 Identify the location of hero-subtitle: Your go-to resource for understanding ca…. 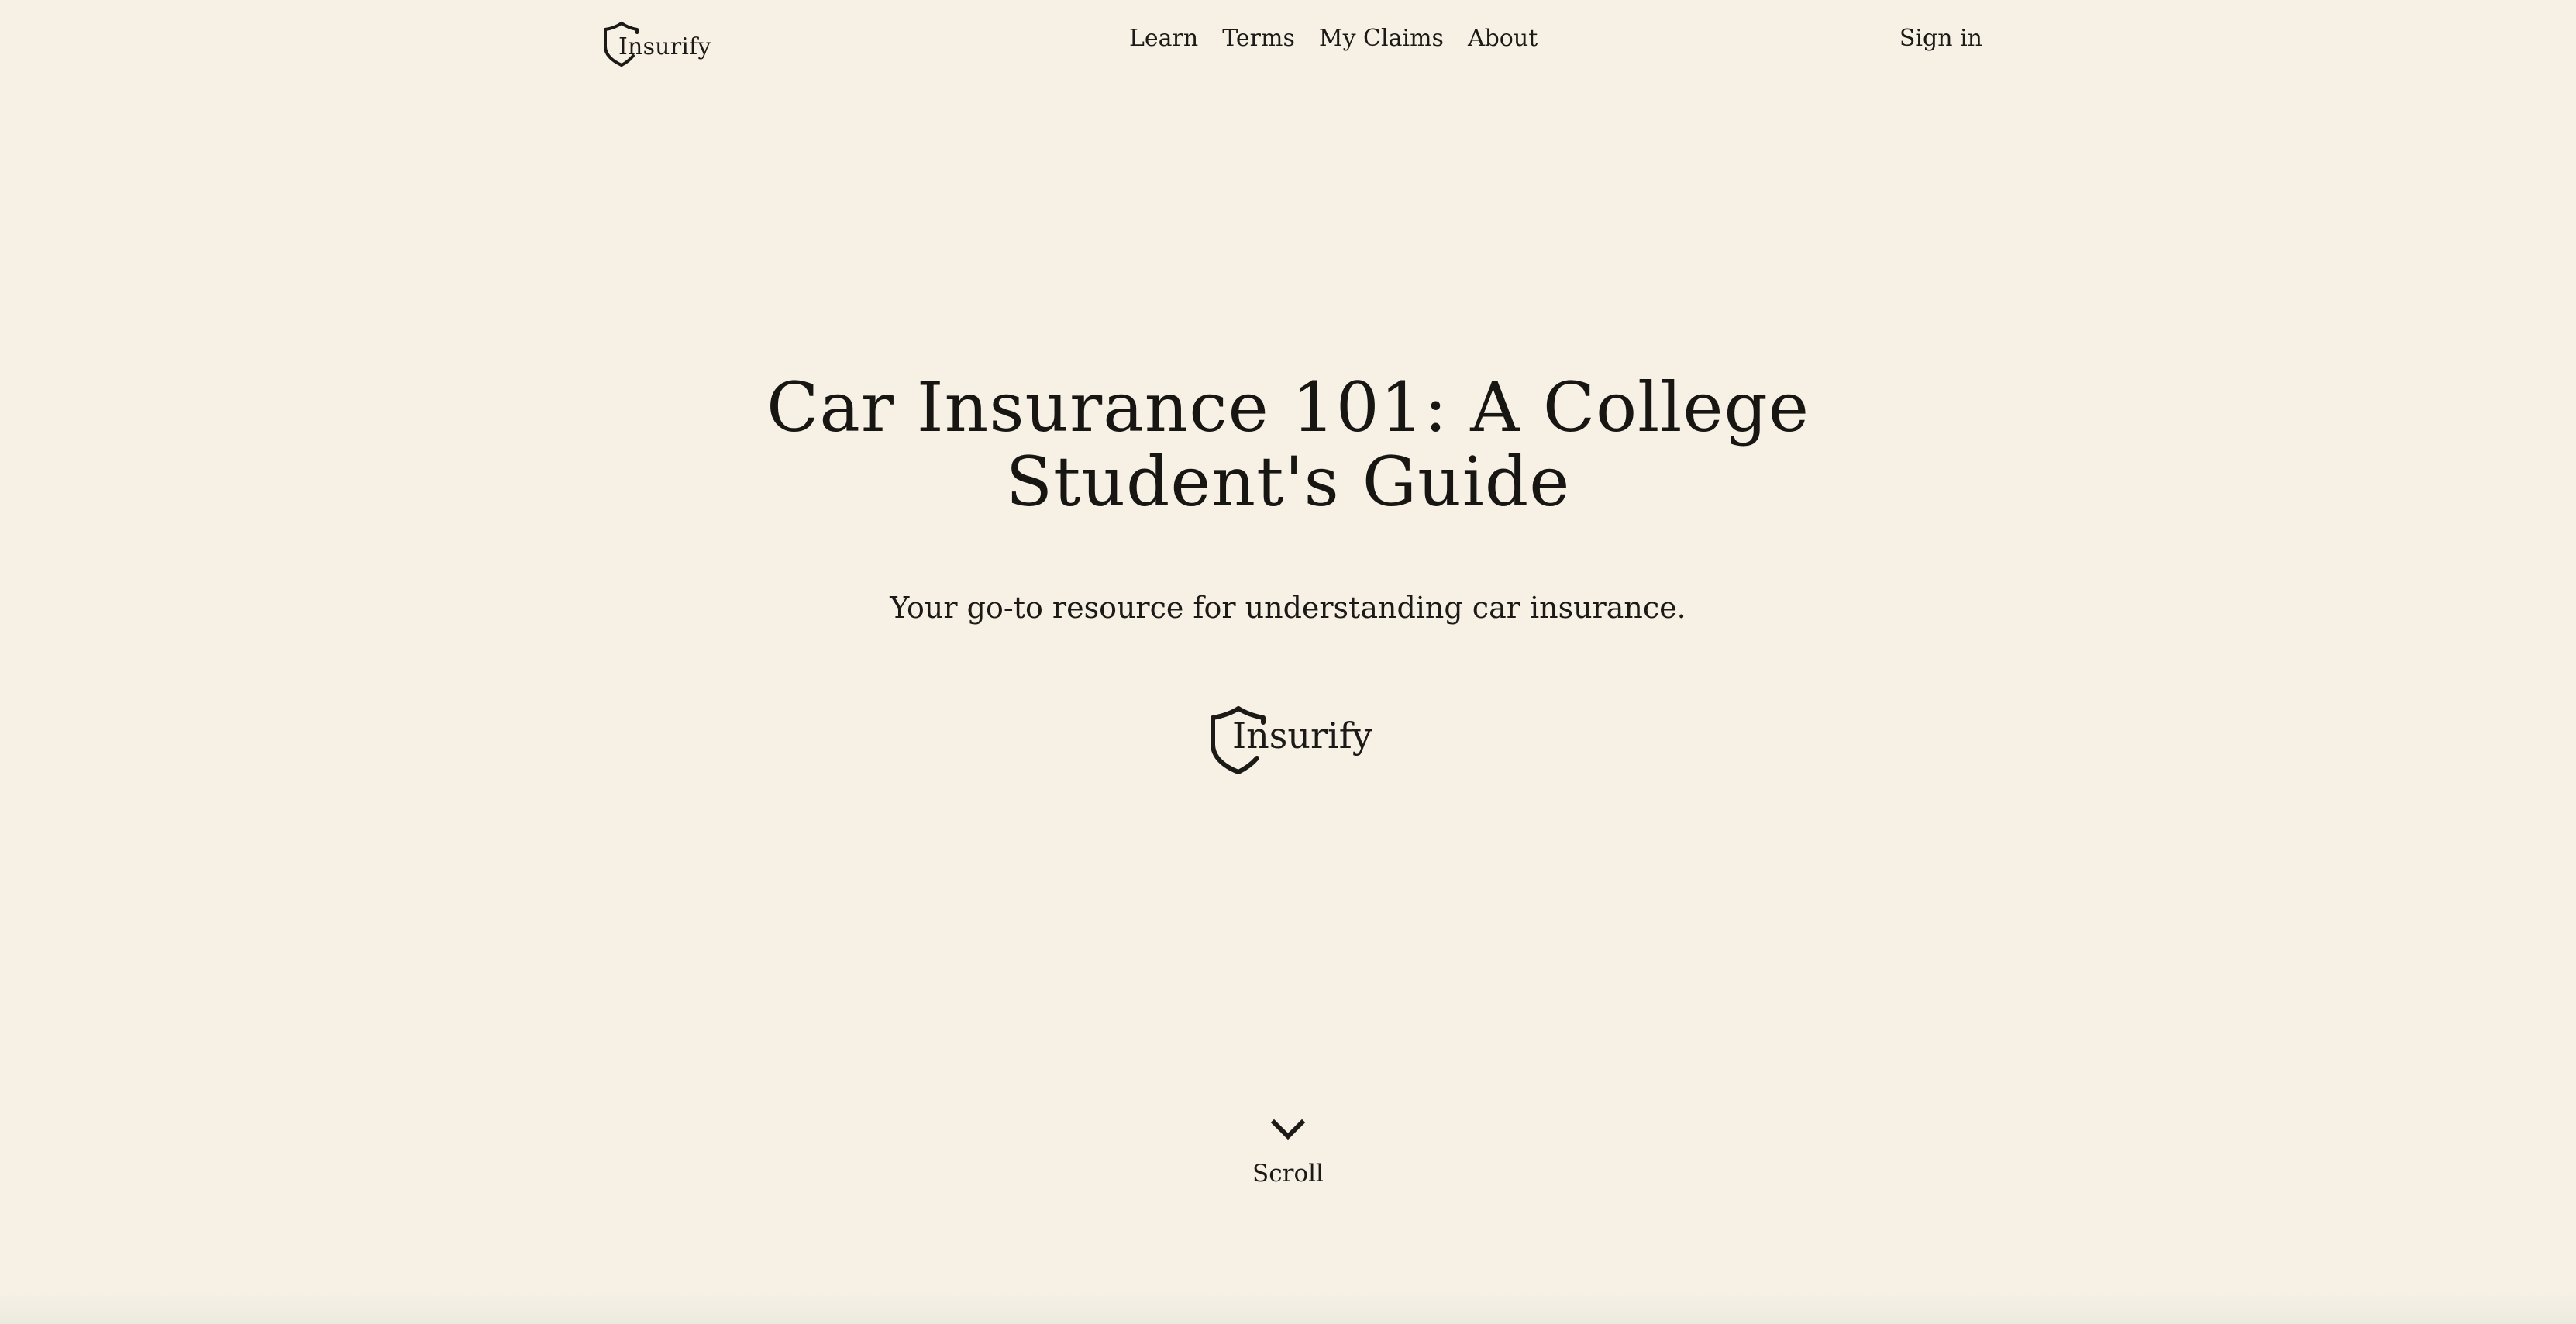
(1288, 608).